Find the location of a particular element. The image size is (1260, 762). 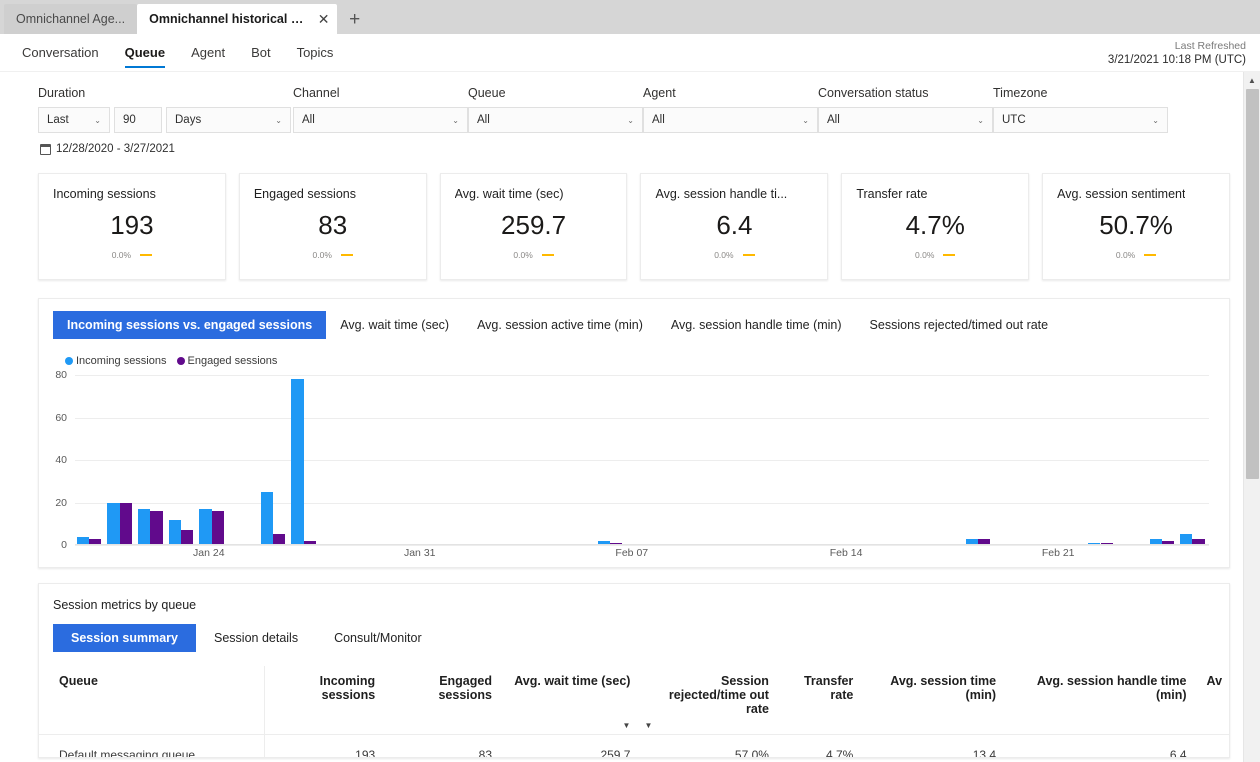

tab-topics-label: Topics is located at coordinates (315, 52).